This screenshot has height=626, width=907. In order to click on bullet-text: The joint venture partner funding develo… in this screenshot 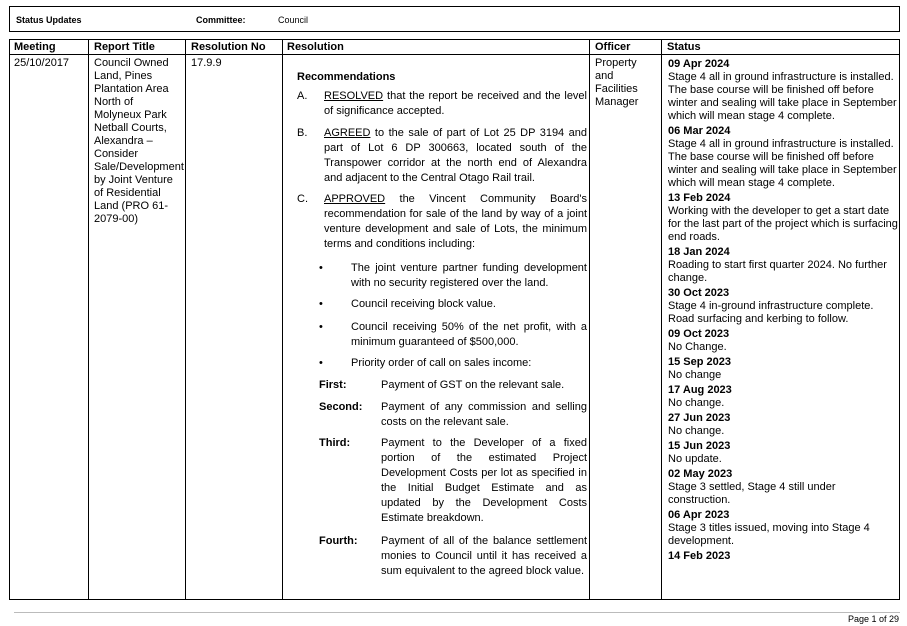, I will do `click(469, 275)`.